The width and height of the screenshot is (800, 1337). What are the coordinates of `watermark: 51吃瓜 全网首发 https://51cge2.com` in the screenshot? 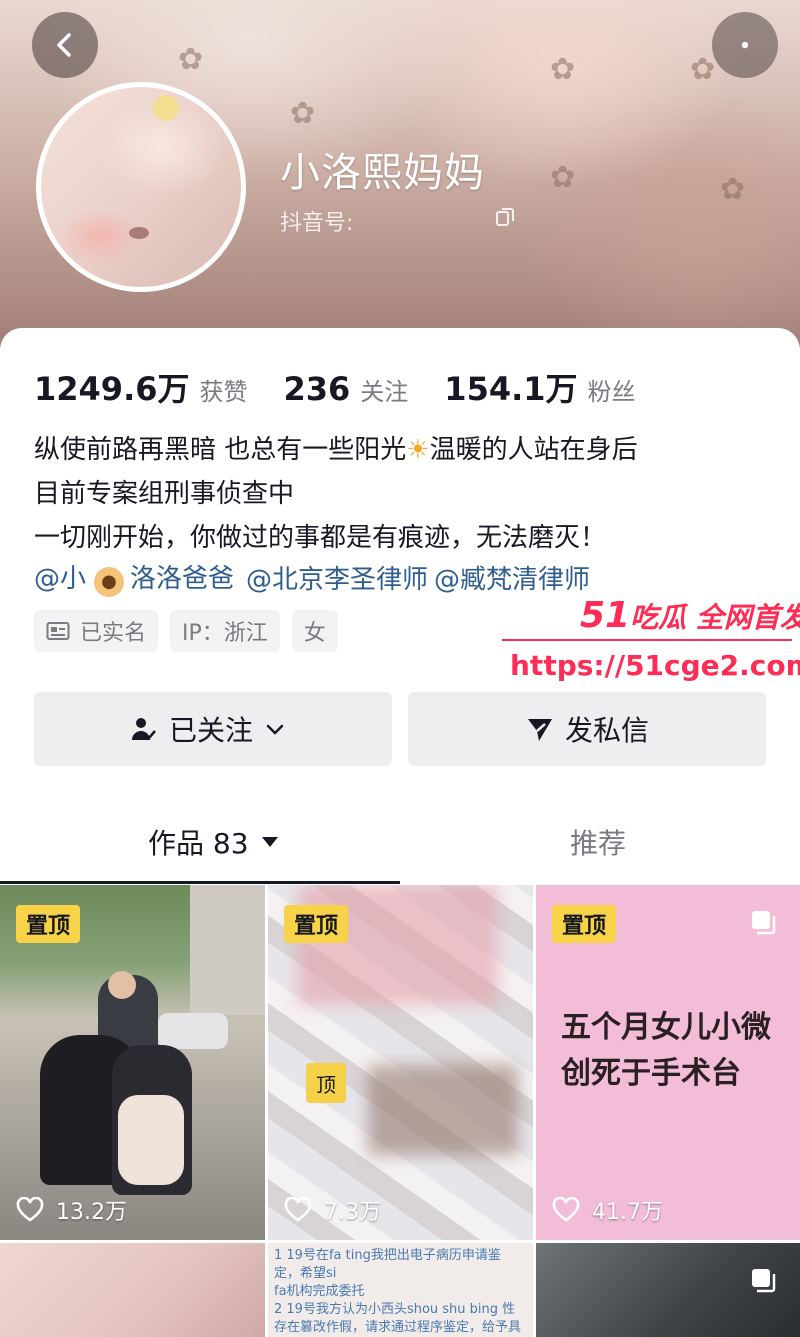 It's located at (650, 645).